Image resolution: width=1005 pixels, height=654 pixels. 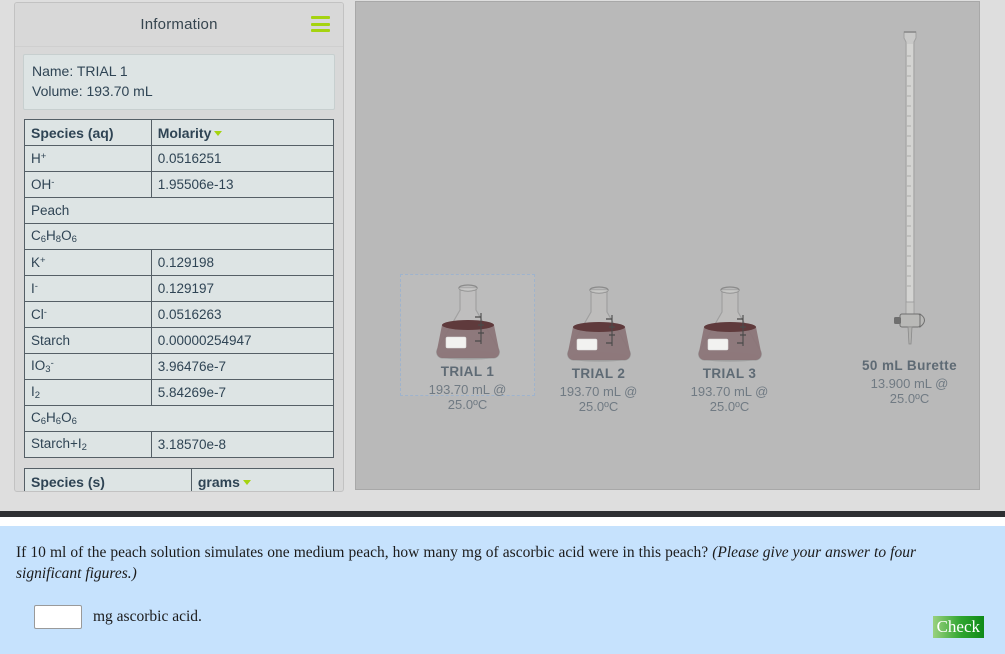 What do you see at coordinates (88, 262) in the screenshot?
I see `cell-species: K+` at bounding box center [88, 262].